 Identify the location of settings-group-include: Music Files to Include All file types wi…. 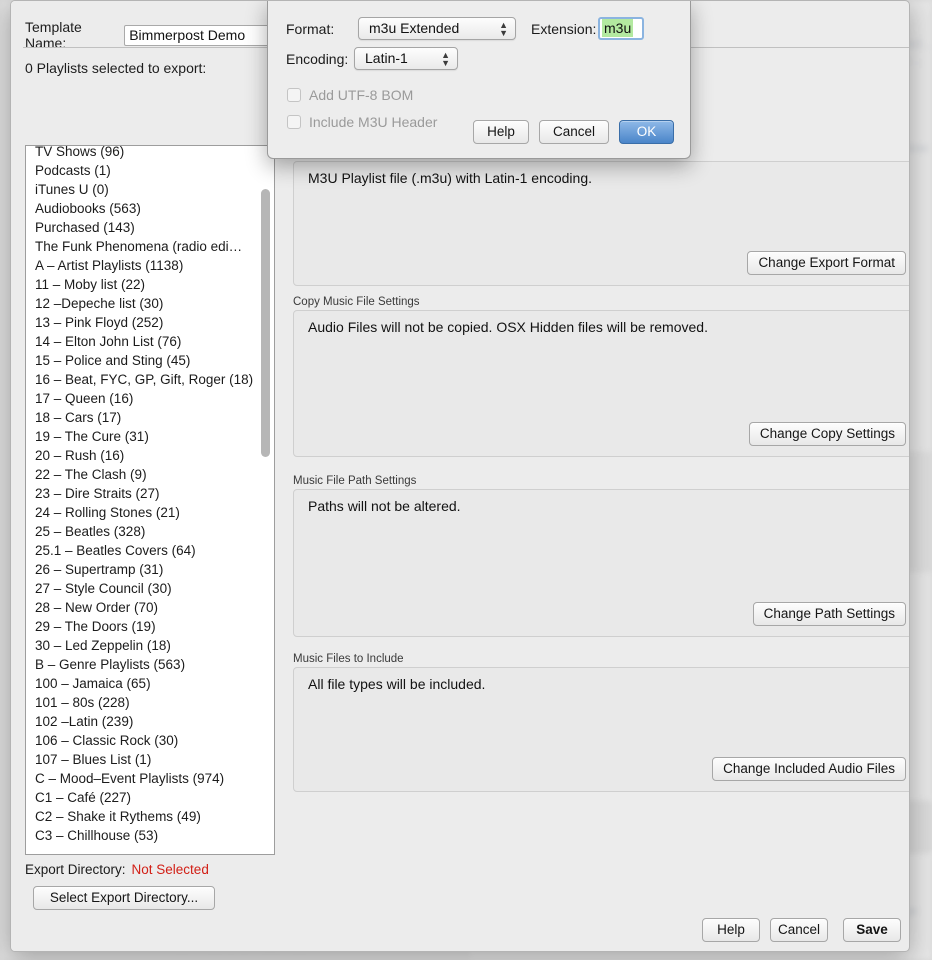
(601, 722).